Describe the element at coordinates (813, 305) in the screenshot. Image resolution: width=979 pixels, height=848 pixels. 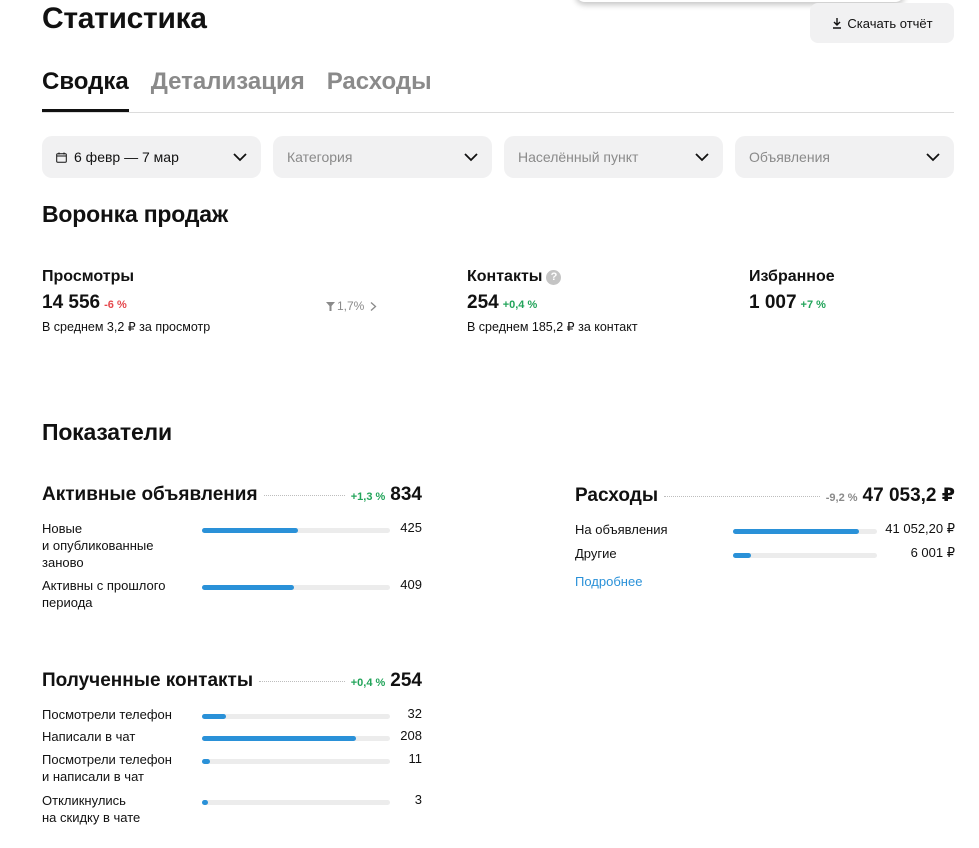
I see `favorites-delta: +7 %` at that location.